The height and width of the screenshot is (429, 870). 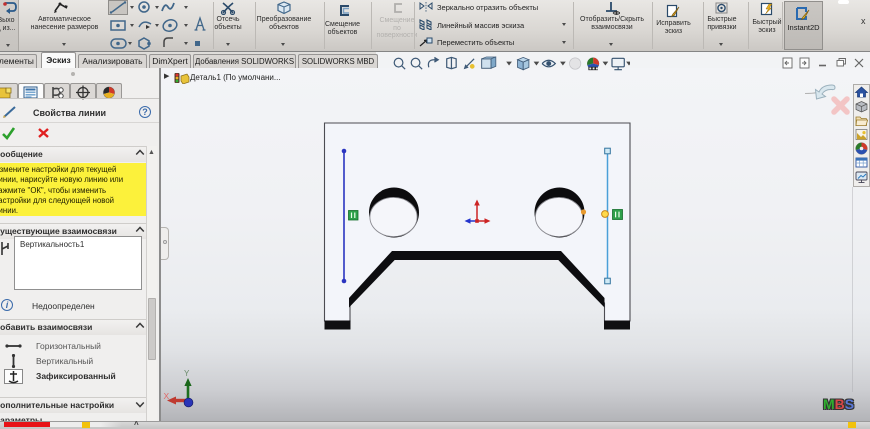 I want to click on svg-text: X, so click(x=167, y=396).